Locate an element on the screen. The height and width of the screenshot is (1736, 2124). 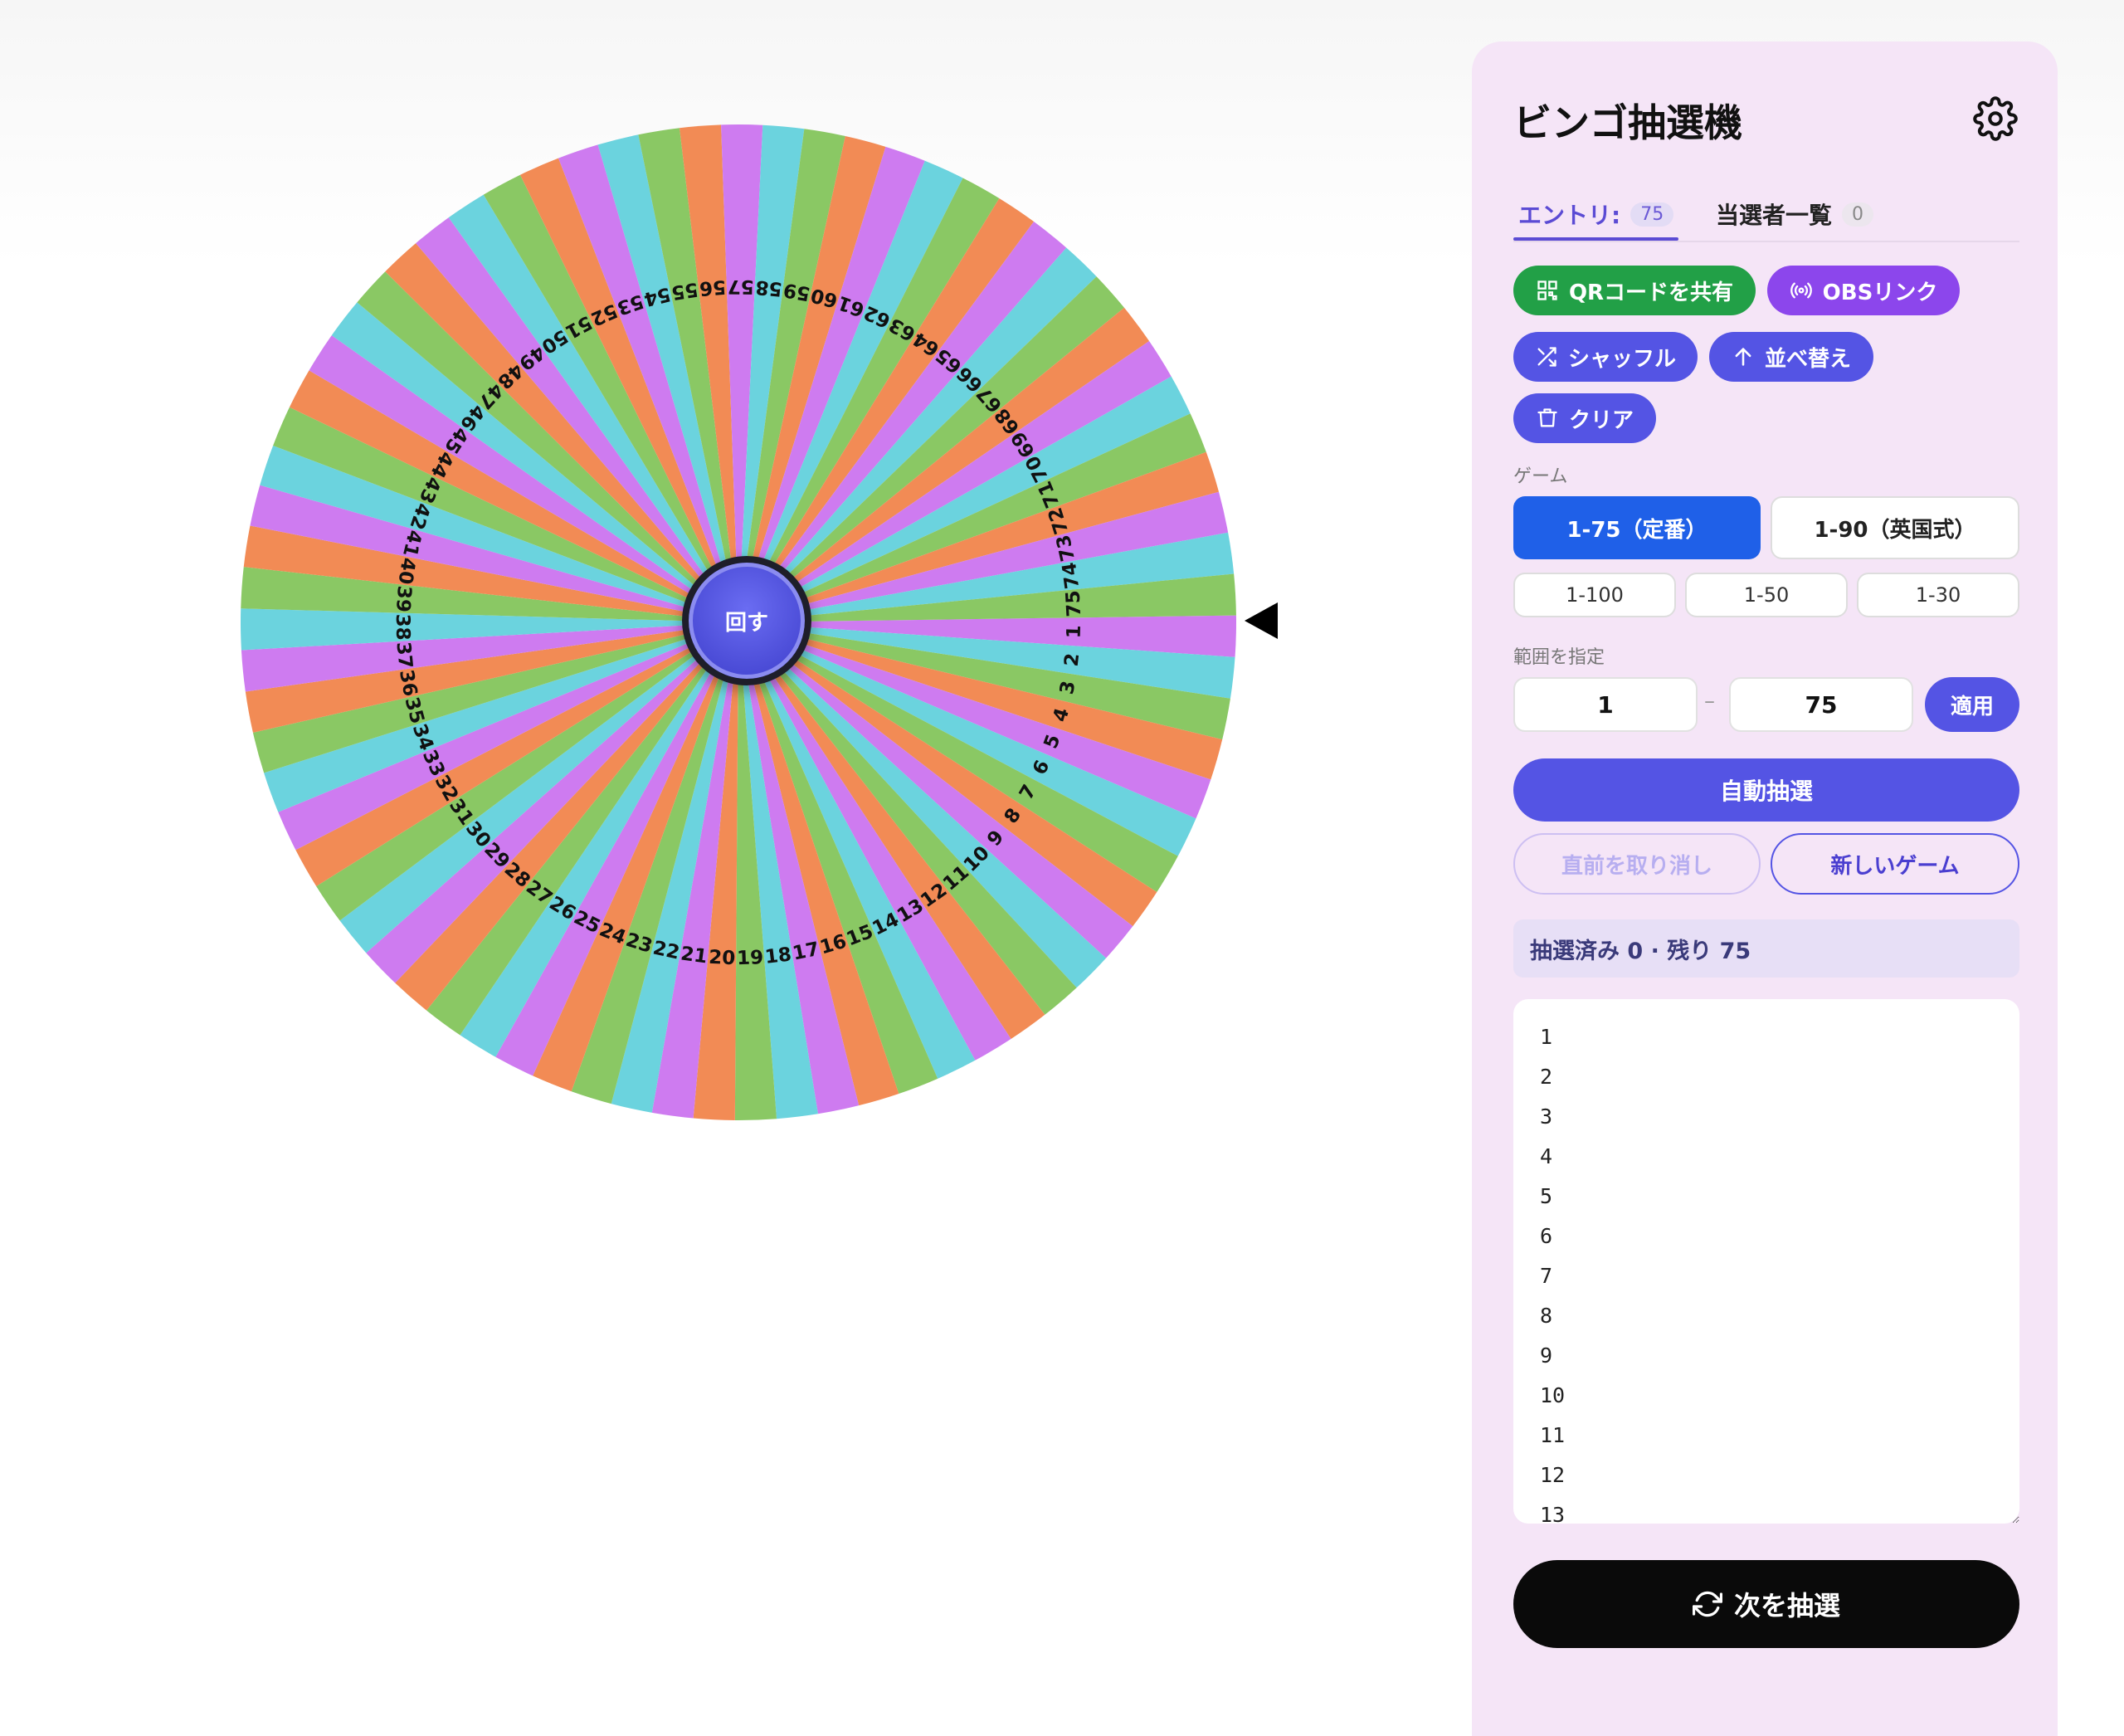
shuffle-icon is located at coordinates (1546, 357).